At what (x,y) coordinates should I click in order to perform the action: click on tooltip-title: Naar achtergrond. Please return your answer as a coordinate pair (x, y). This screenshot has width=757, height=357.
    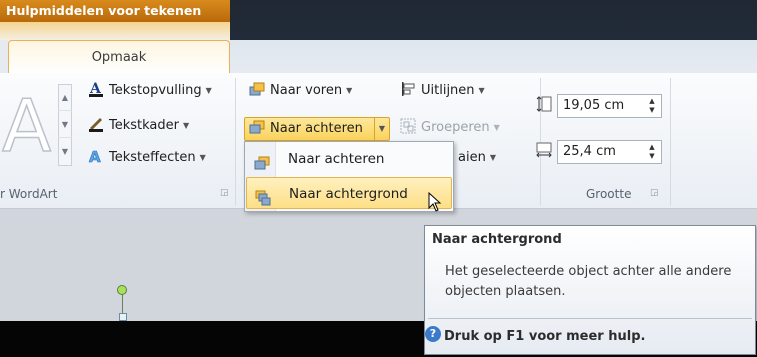
    Looking at the image, I should click on (497, 239).